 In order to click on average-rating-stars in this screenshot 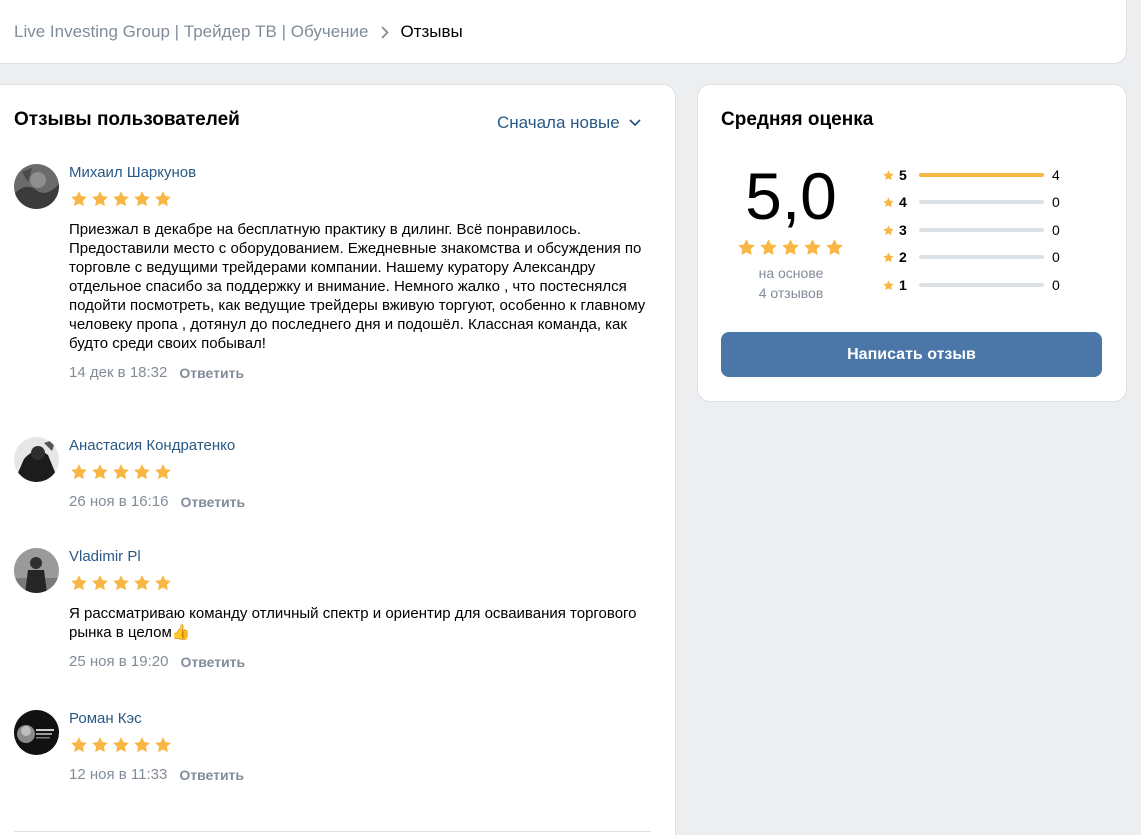, I will do `click(791, 247)`.